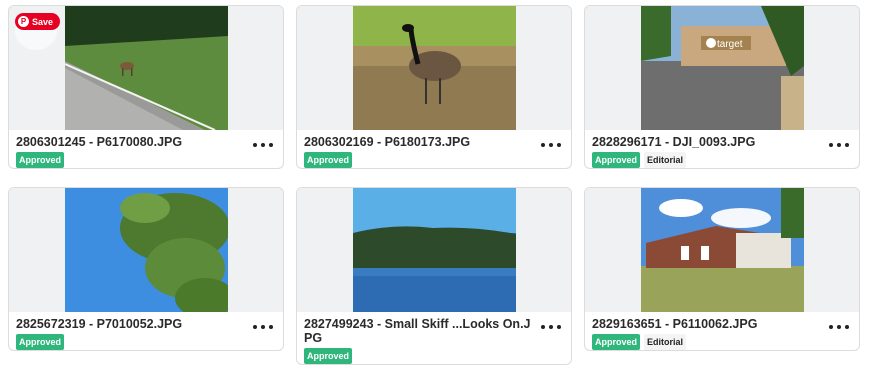 The width and height of the screenshot is (872, 377). I want to click on image-card: 2825672319 - P7010052.JPG Approved, so click(146, 269).